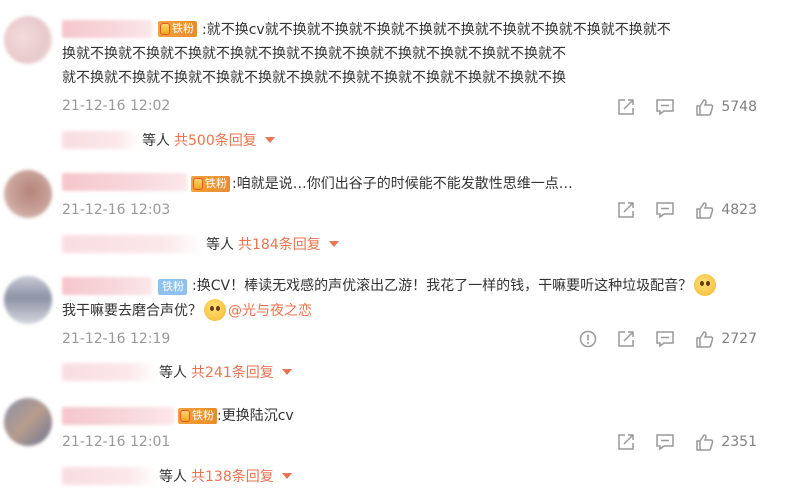 The image size is (787, 493). What do you see at coordinates (270, 311) in the screenshot?
I see `mention-link: @光与夜之恋` at bounding box center [270, 311].